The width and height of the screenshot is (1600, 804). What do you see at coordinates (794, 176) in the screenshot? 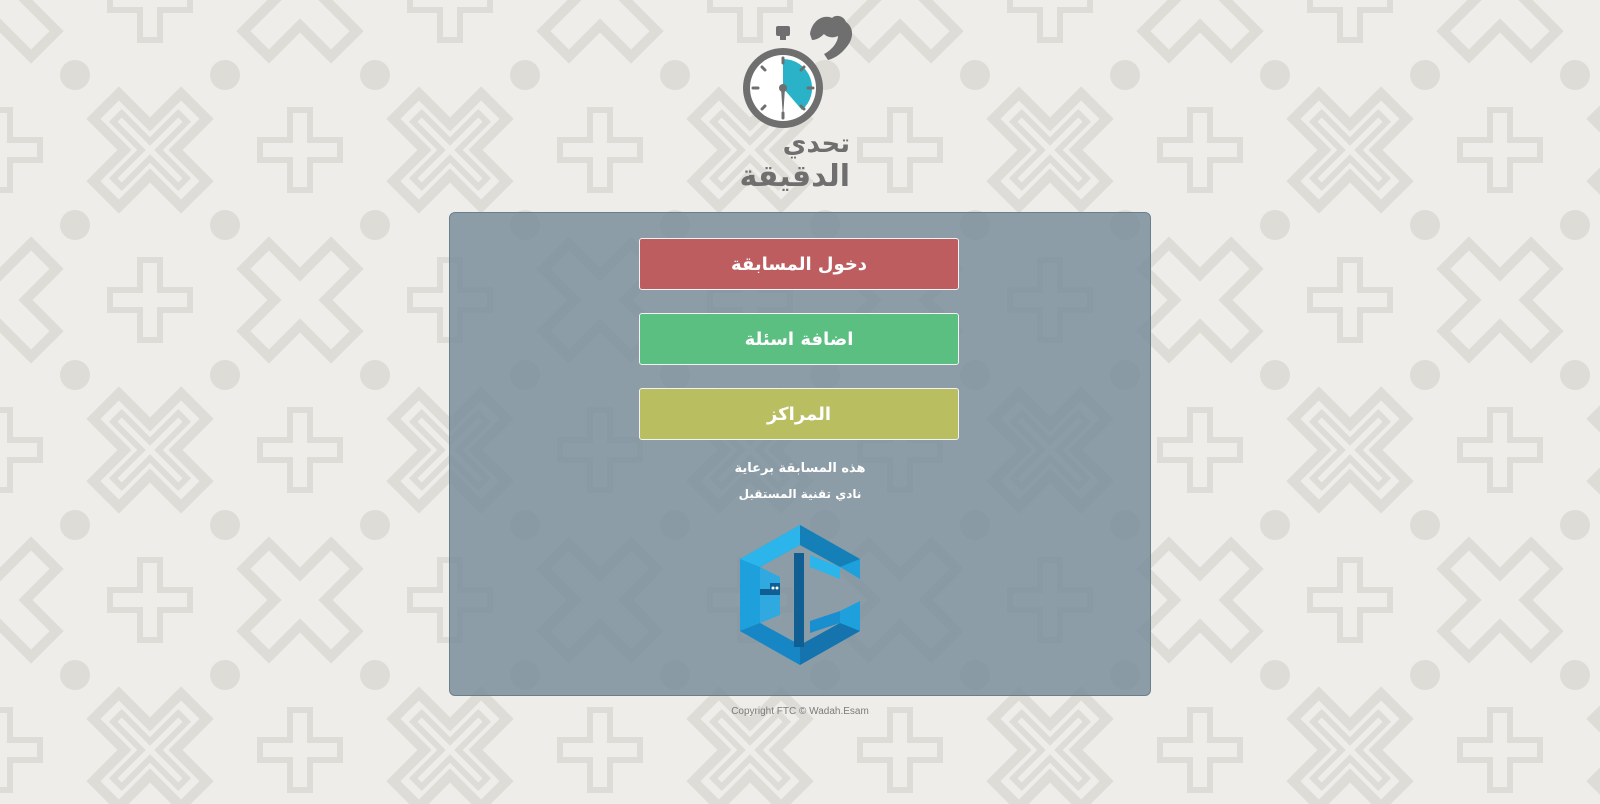
I see `logo-title-line2: الدقيقة` at bounding box center [794, 176].